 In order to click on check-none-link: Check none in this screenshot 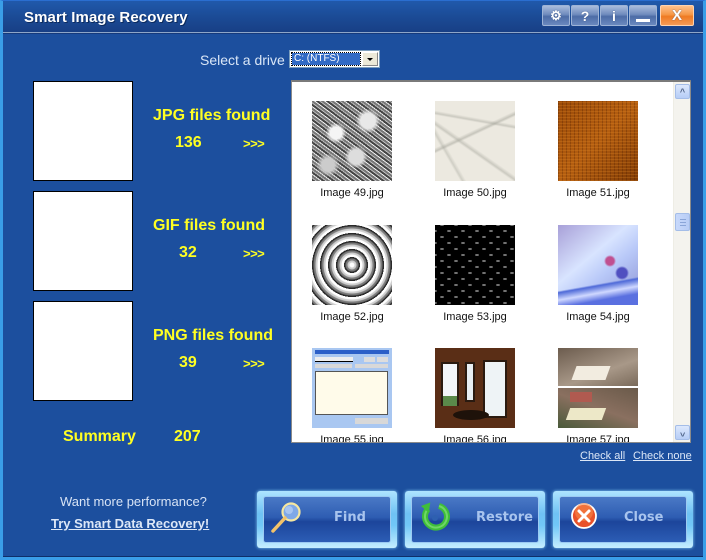, I will do `click(662, 456)`.